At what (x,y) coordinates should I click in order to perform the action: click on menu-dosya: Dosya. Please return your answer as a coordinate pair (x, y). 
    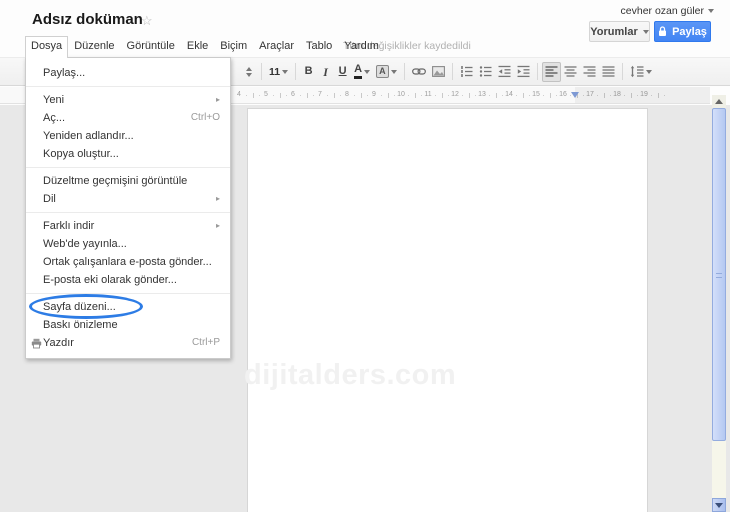
    Looking at the image, I should click on (47, 47).